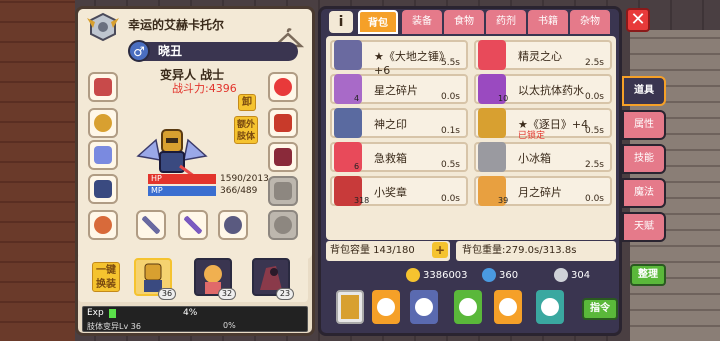  I want to click on quick-slot-button, so click(350, 307).